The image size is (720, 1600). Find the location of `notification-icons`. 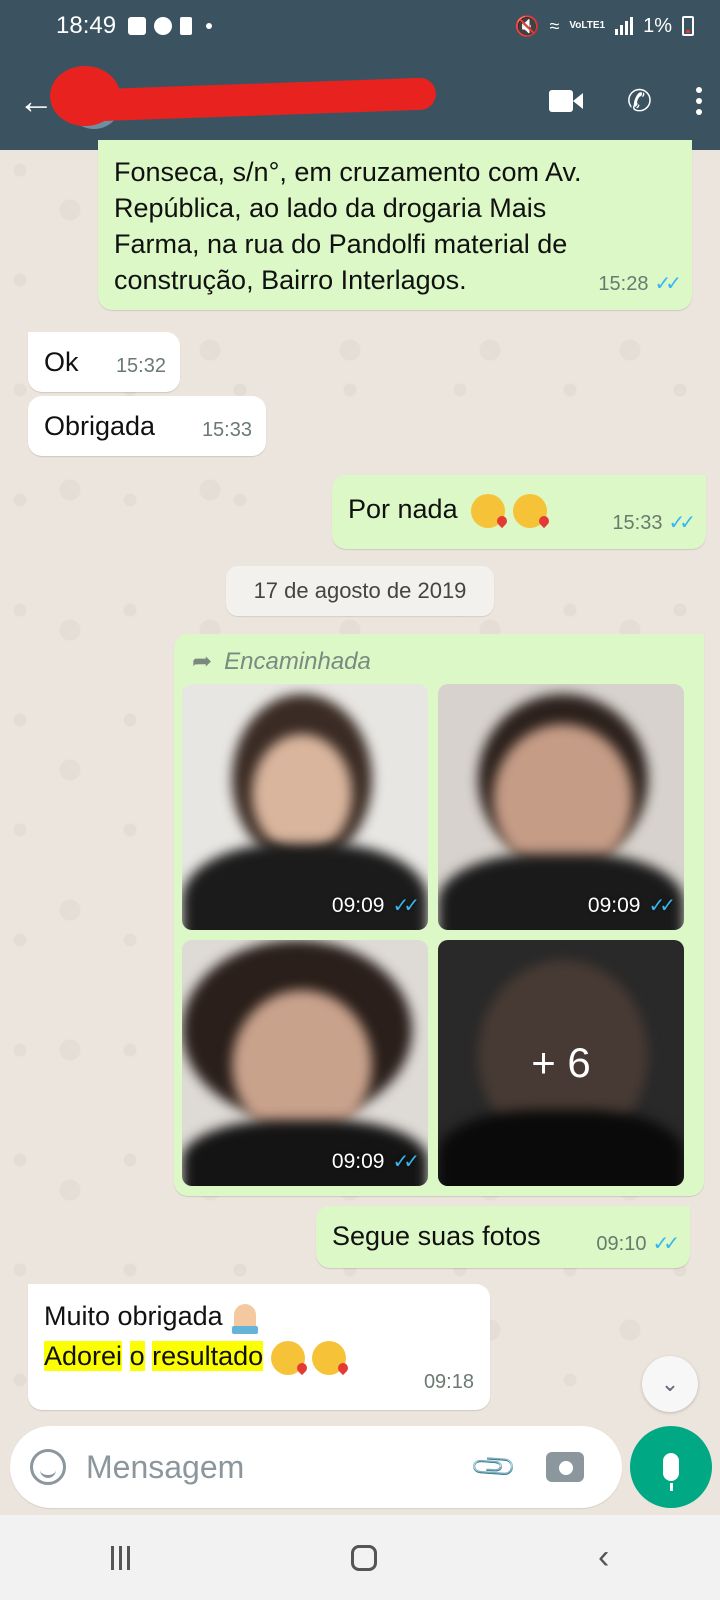

notification-icons is located at coordinates (170, 26).